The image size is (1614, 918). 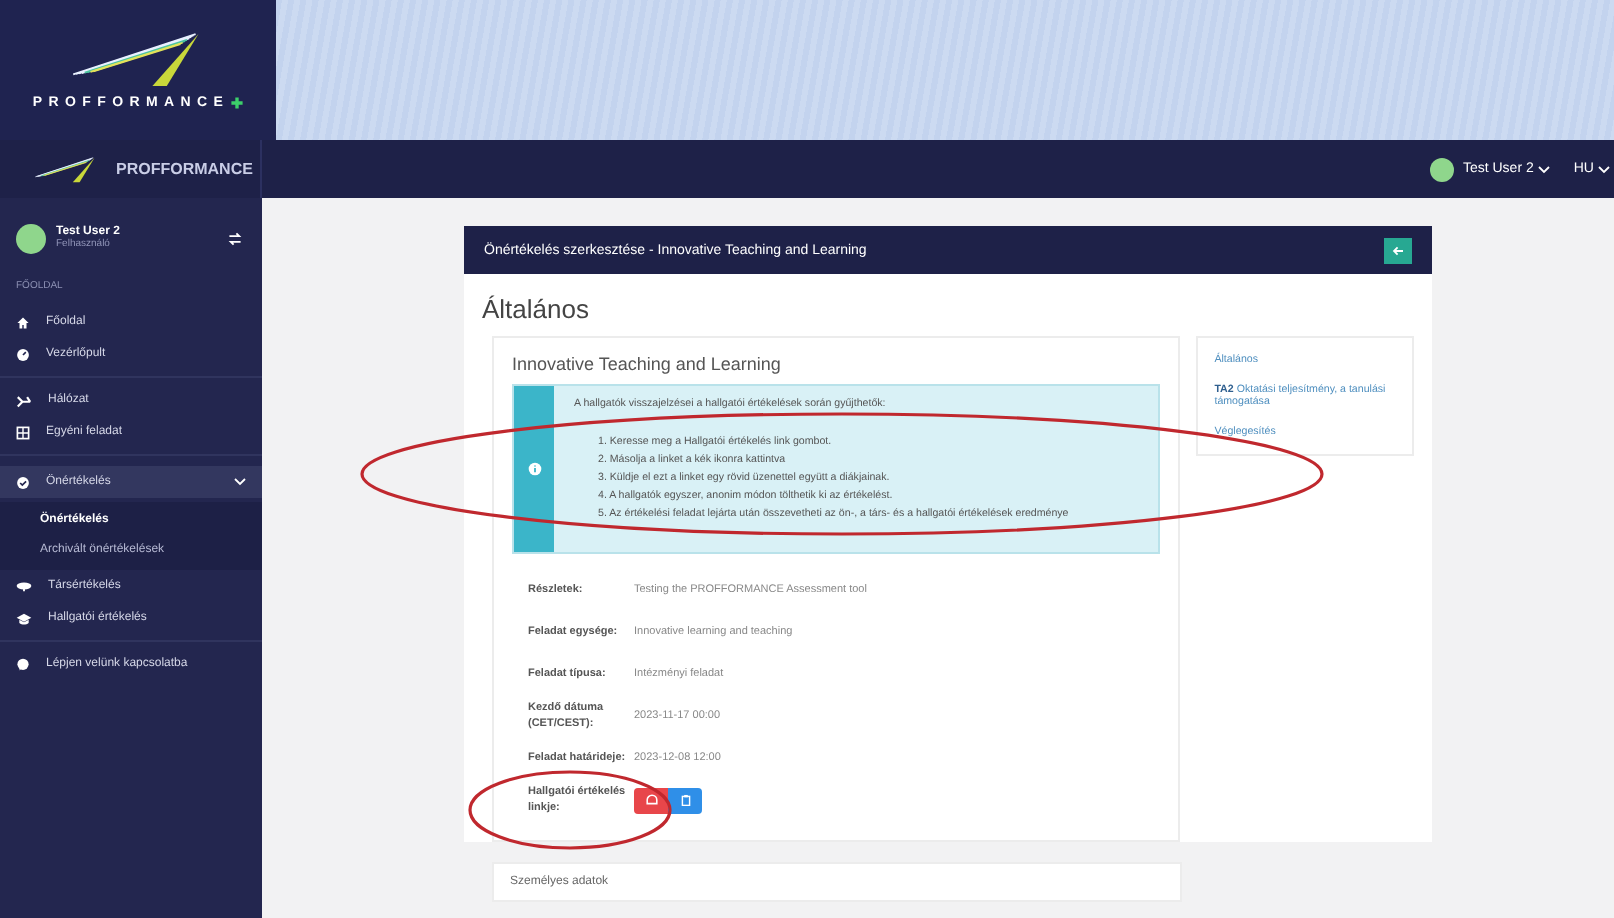 I want to click on cloud-icon, so click(x=24, y=586).